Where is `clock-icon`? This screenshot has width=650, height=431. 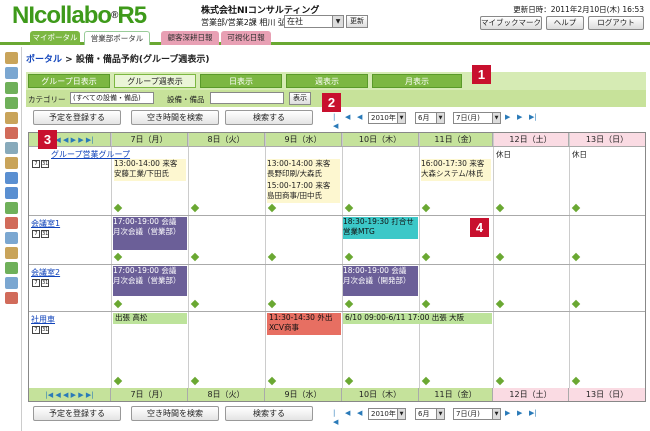 clock-icon is located at coordinates (11, 268).